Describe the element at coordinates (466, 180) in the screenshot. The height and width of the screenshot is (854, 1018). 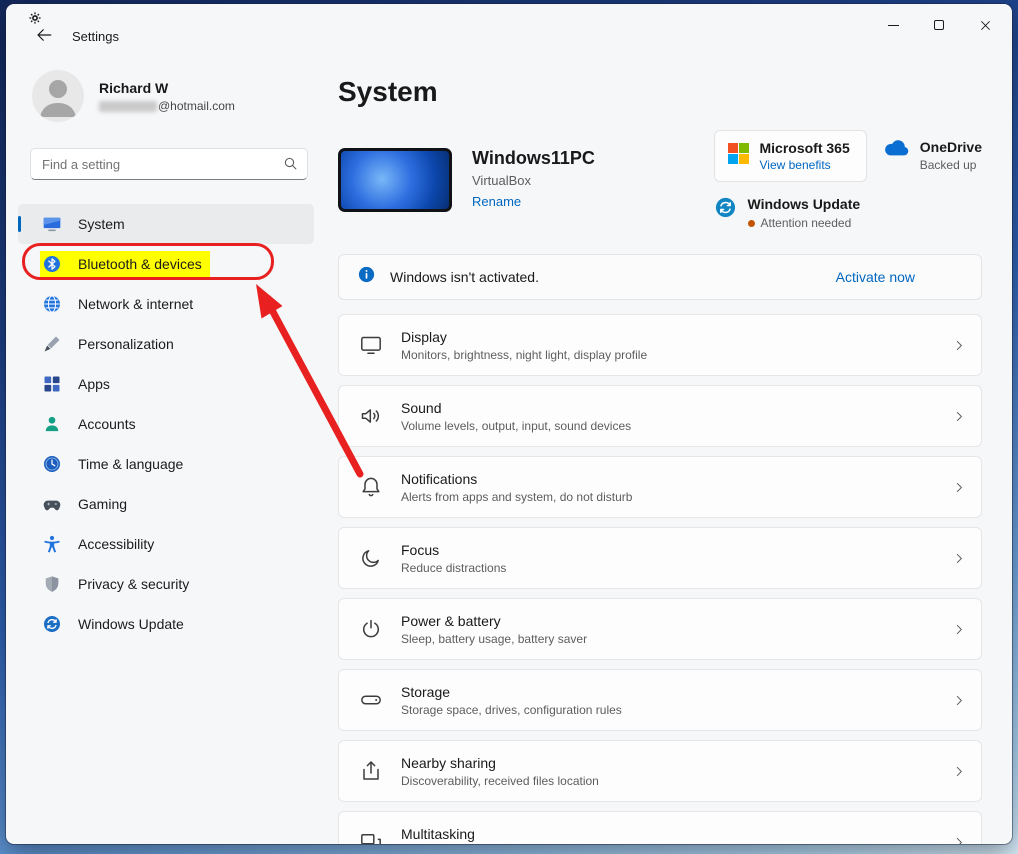
I see `device-info: Windows11PC VirtualBox Rename` at that location.